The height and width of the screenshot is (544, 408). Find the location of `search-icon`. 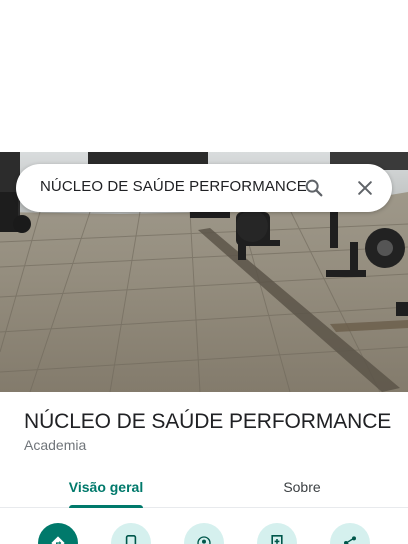

search-icon is located at coordinates (314, 188).